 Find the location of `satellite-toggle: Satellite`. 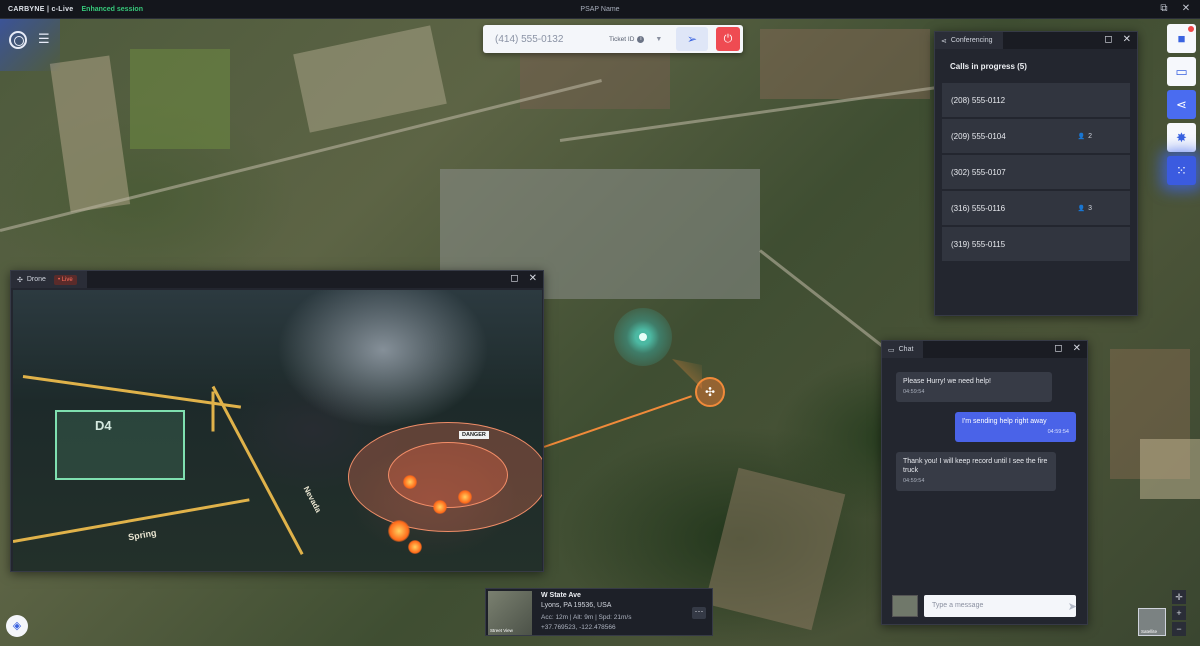

satellite-toggle: Satellite is located at coordinates (1152, 622).